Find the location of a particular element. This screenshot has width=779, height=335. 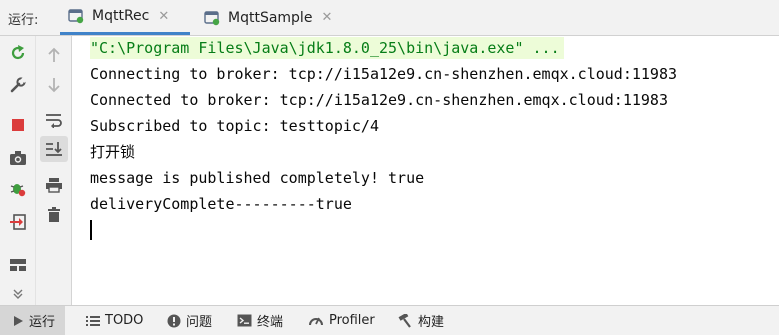

info-icon is located at coordinates (174, 321).